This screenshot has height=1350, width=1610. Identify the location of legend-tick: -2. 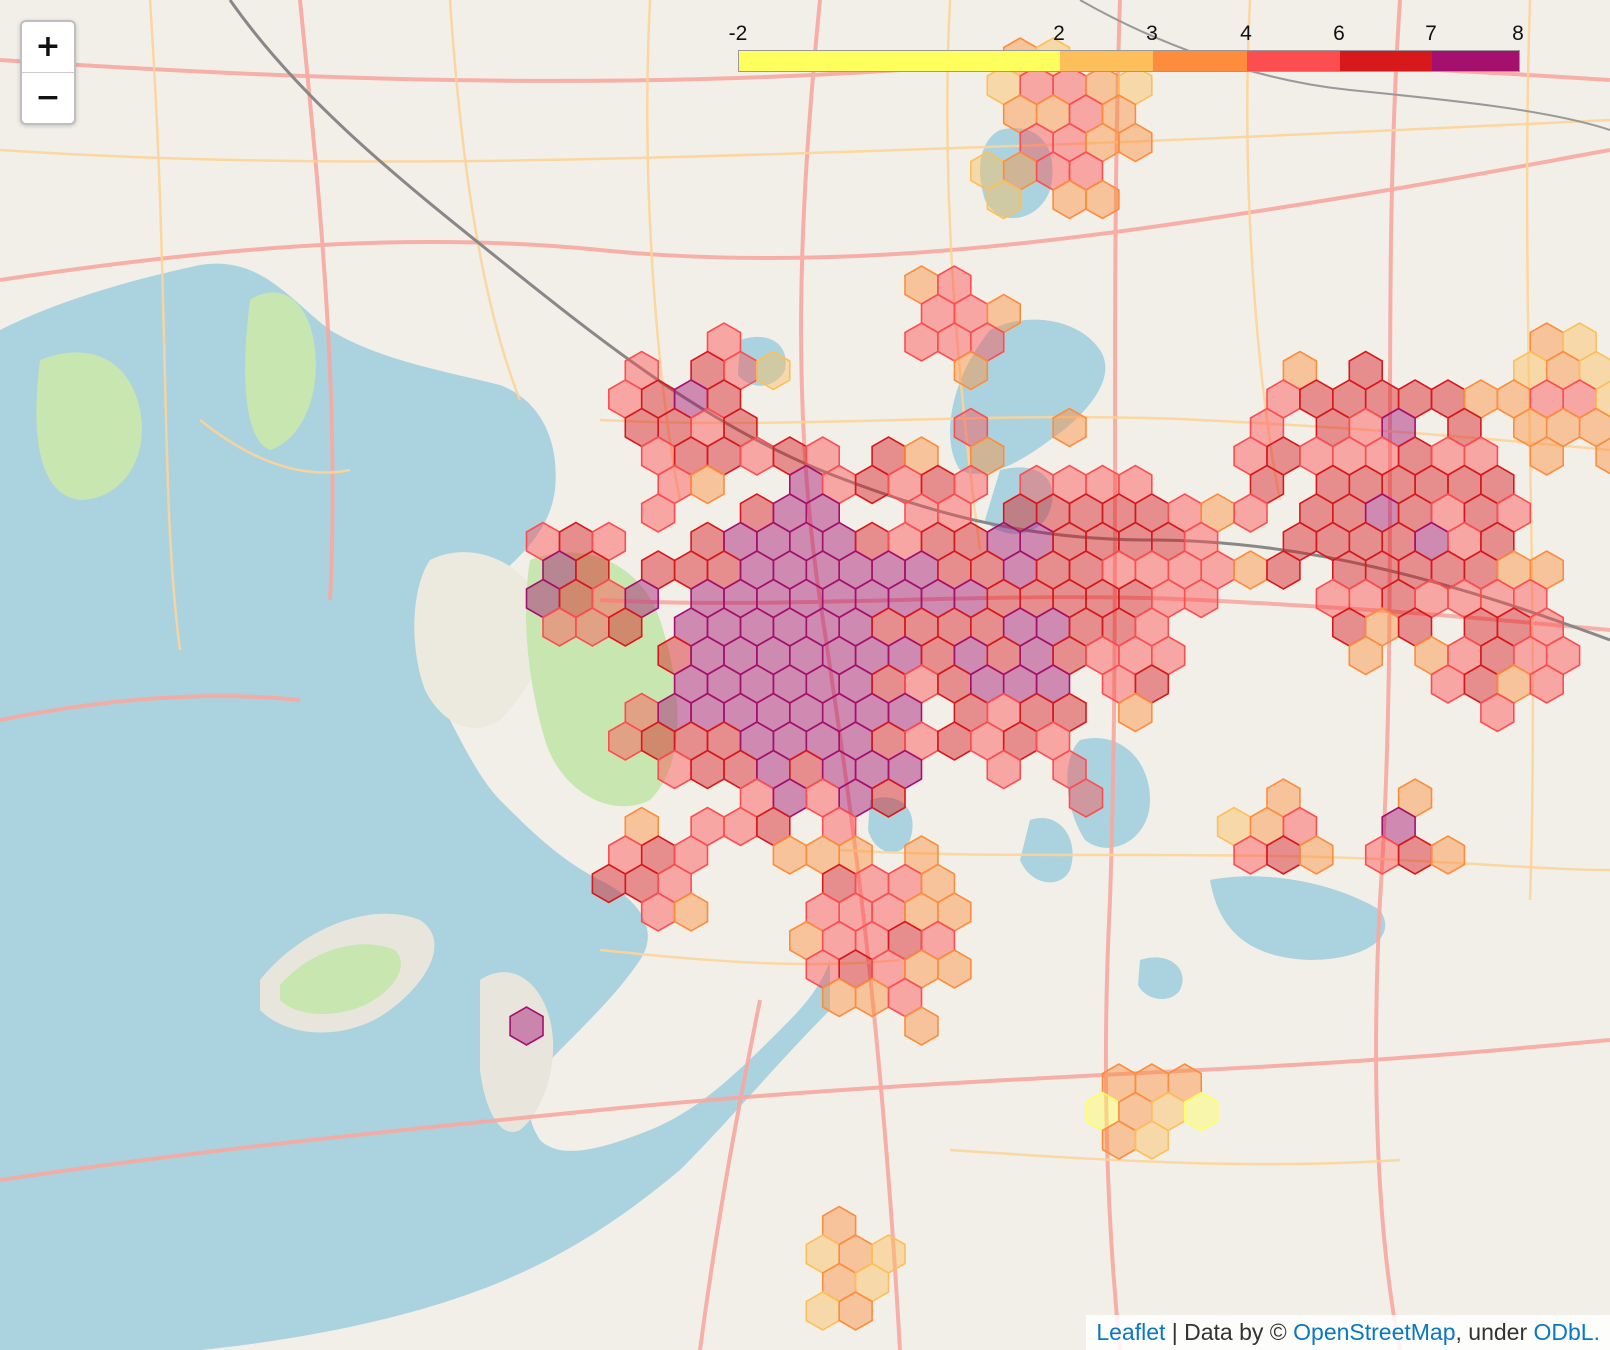
(738, 33).